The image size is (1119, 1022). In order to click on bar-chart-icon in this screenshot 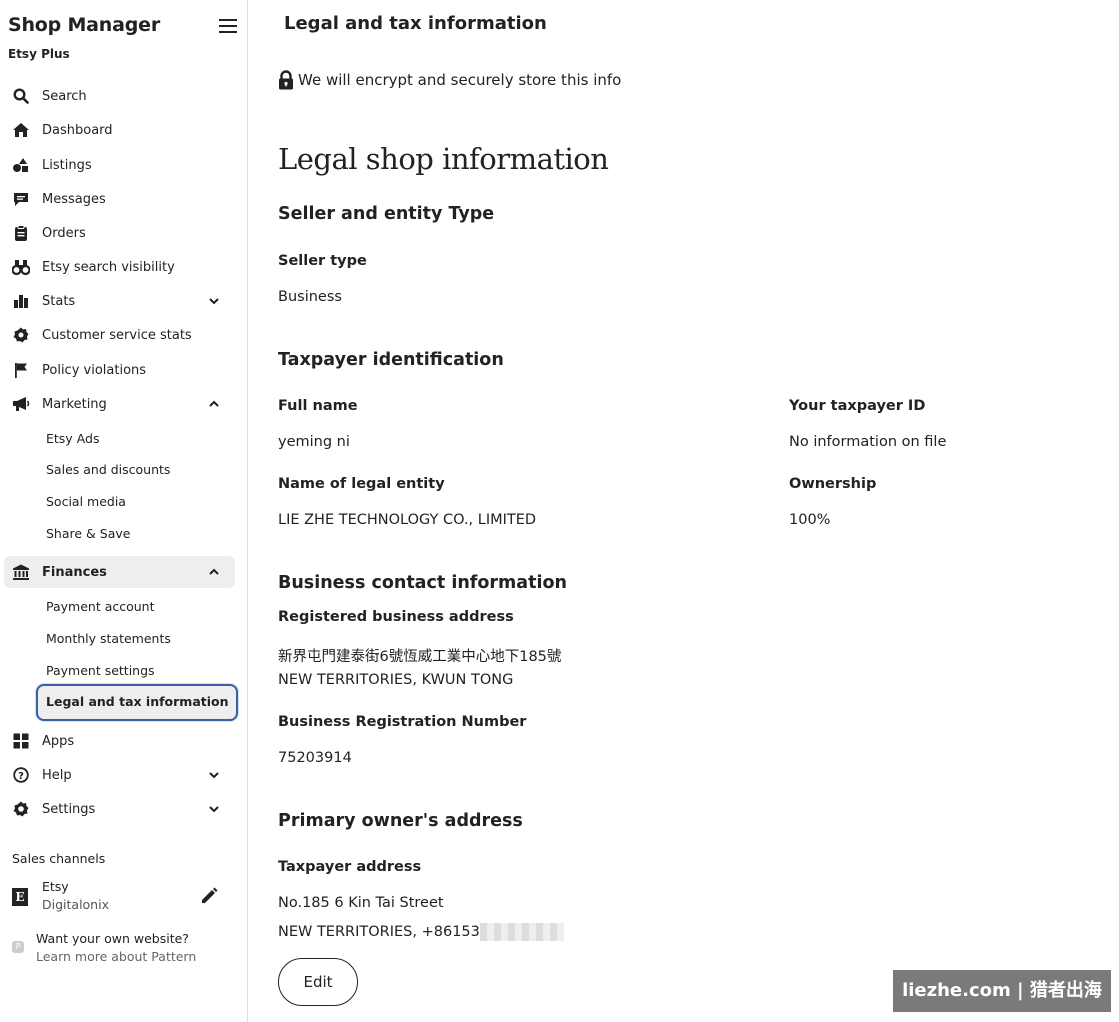, I will do `click(21, 301)`.